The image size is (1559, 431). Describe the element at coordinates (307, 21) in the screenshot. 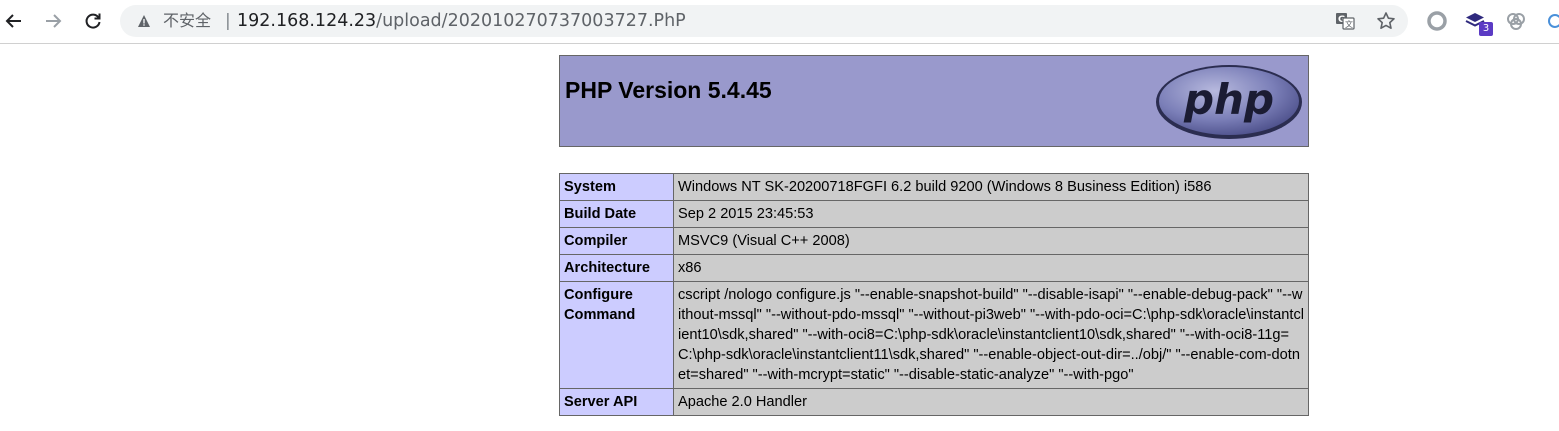

I see `url-host: 192.168.124.23` at that location.